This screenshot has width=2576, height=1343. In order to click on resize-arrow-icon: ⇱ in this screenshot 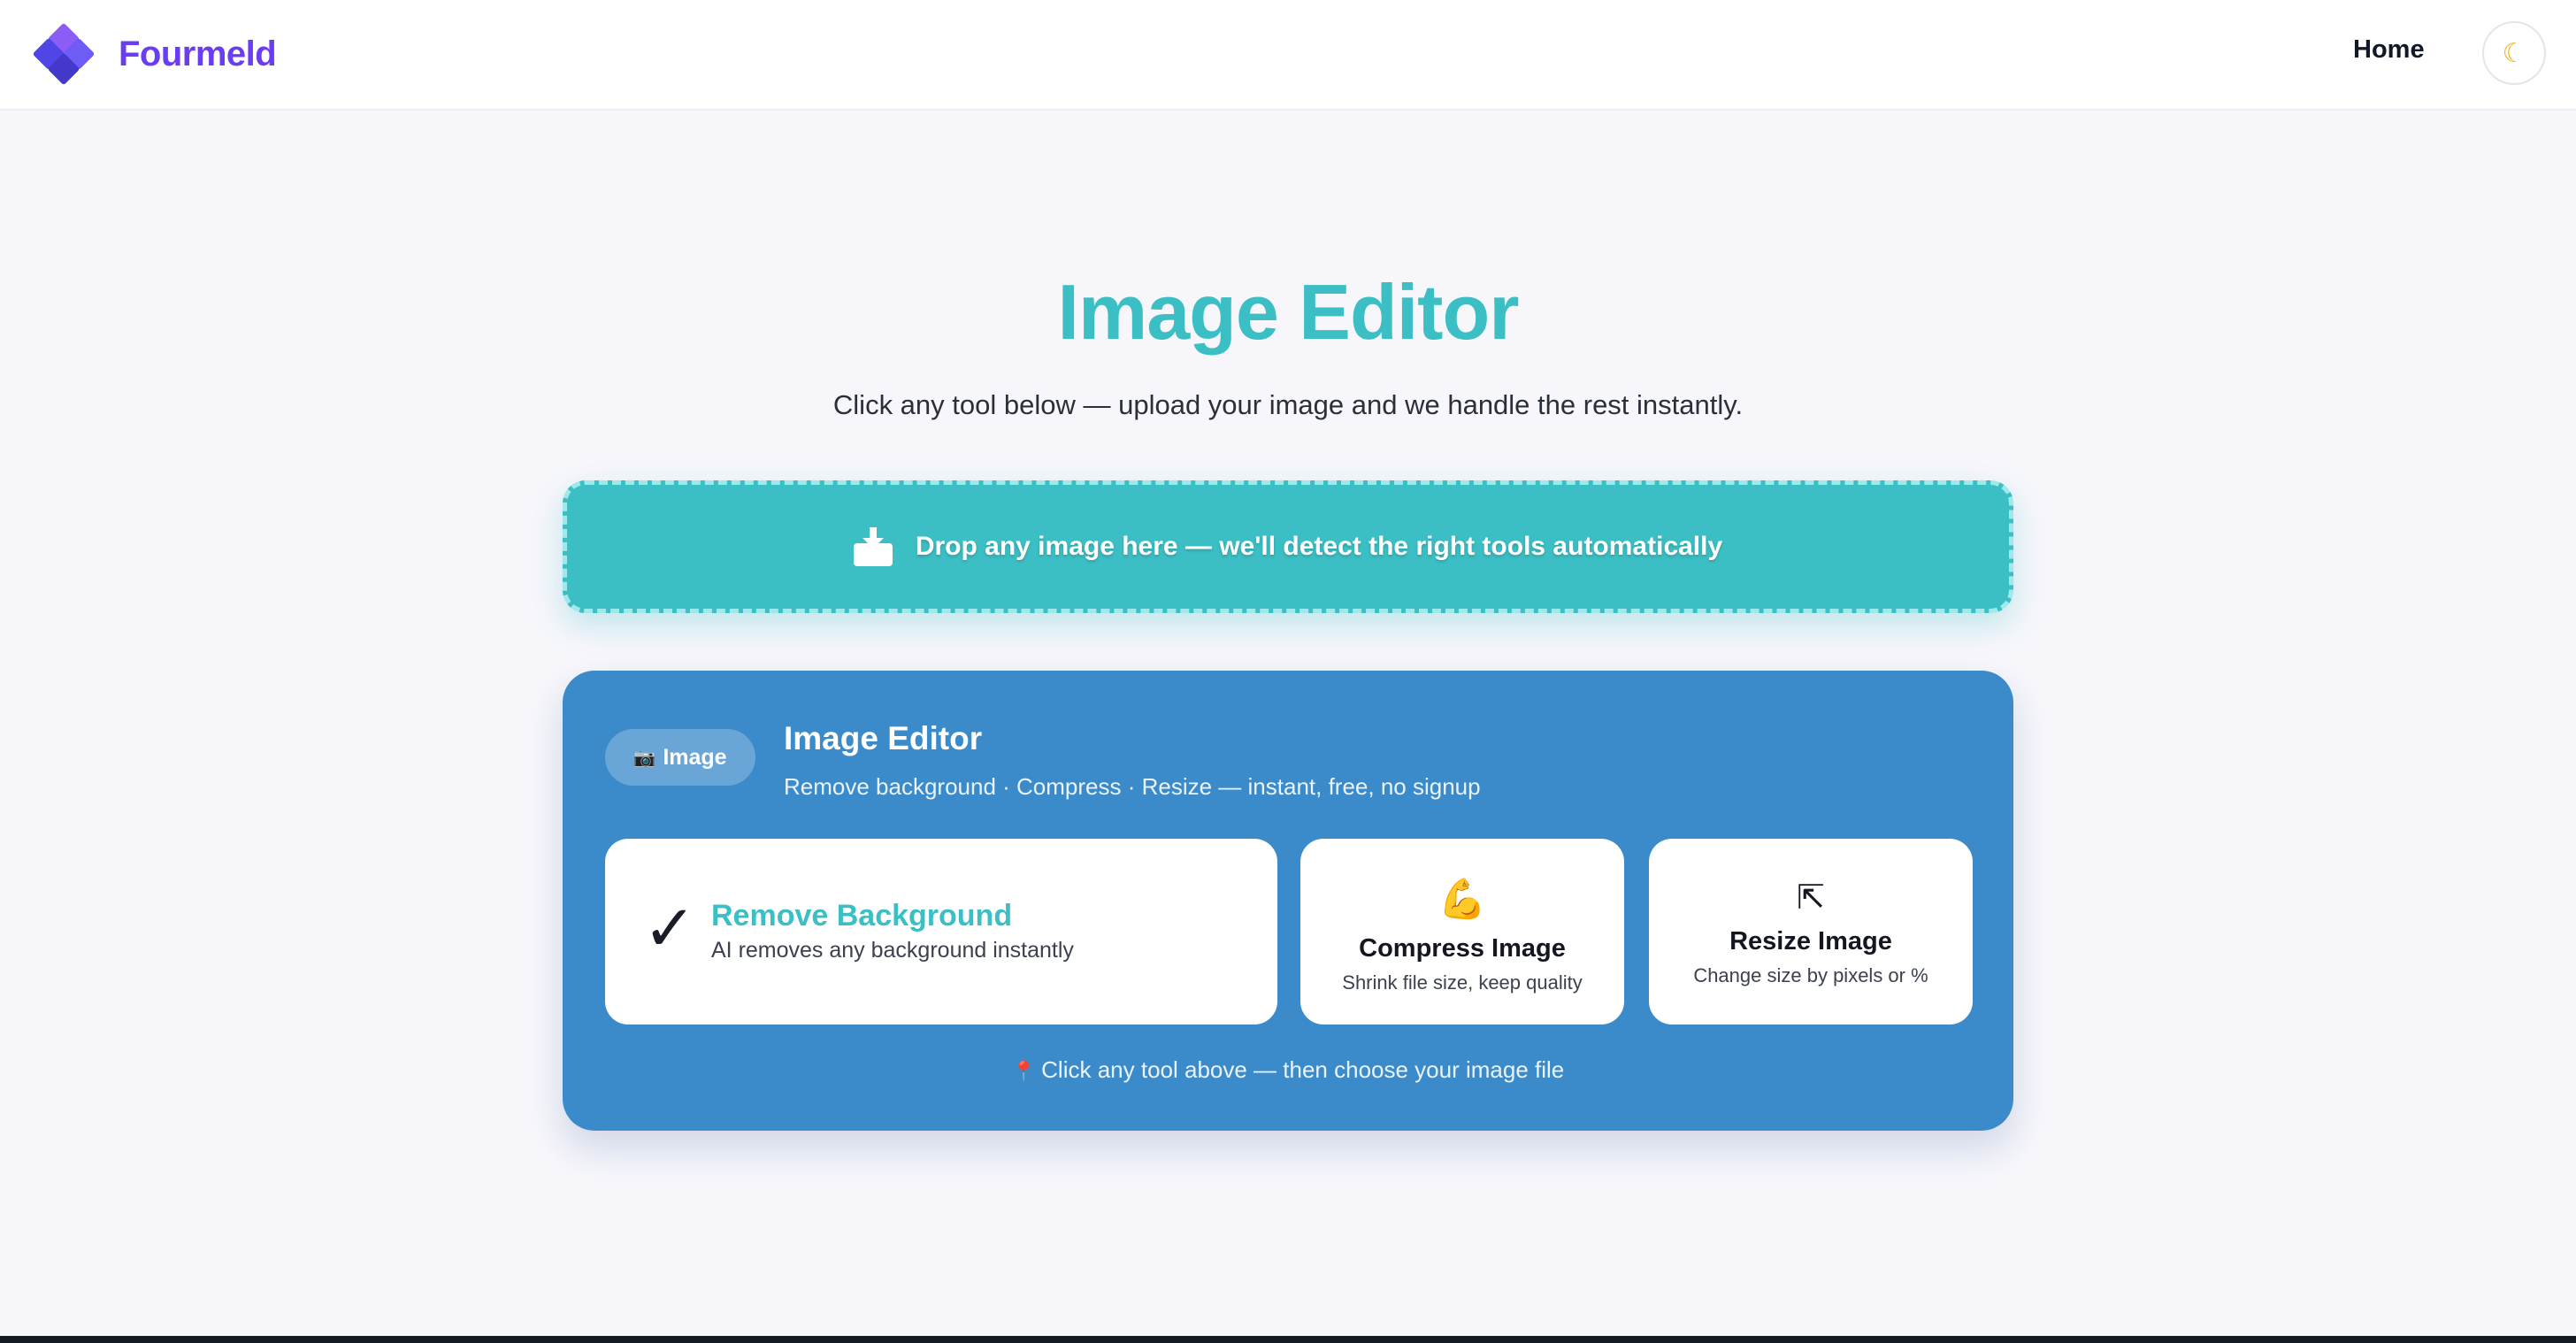, I will do `click(1811, 898)`.